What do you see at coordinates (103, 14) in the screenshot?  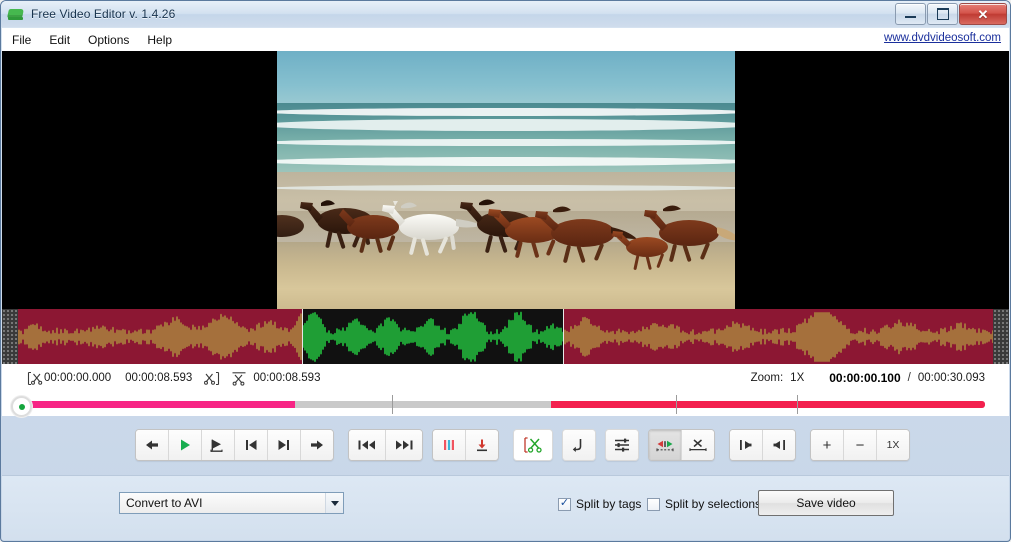 I see `window-title: Free Video Editor v. 1.4.26` at bounding box center [103, 14].